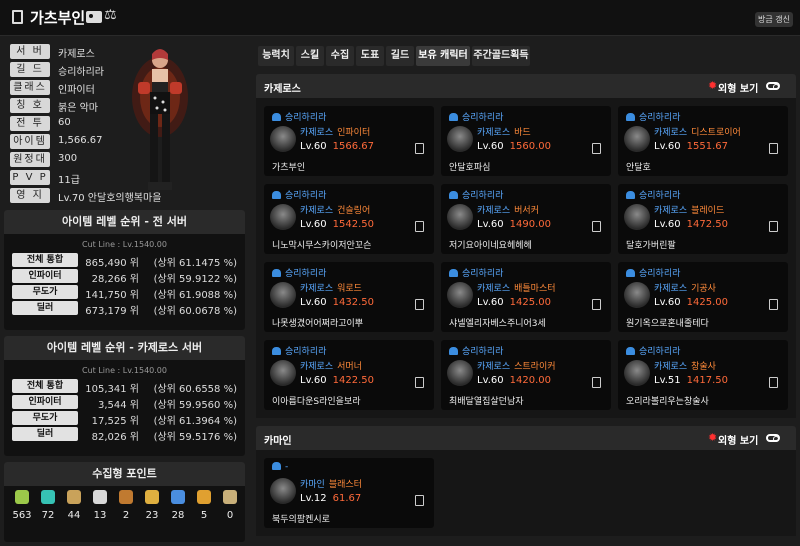  I want to click on character-card: 승리하리라 카제로스 건슬링어 Lv.60 1542.50 니노막시무스카이저안꼬슨, so click(349, 219).